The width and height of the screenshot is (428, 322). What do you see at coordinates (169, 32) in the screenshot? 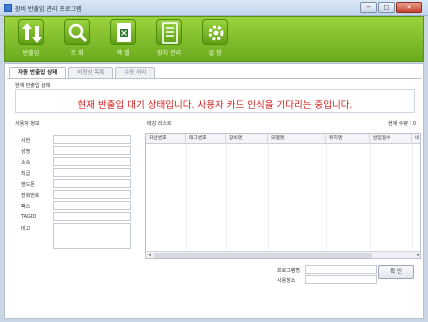
I see `device-list-icon` at bounding box center [169, 32].